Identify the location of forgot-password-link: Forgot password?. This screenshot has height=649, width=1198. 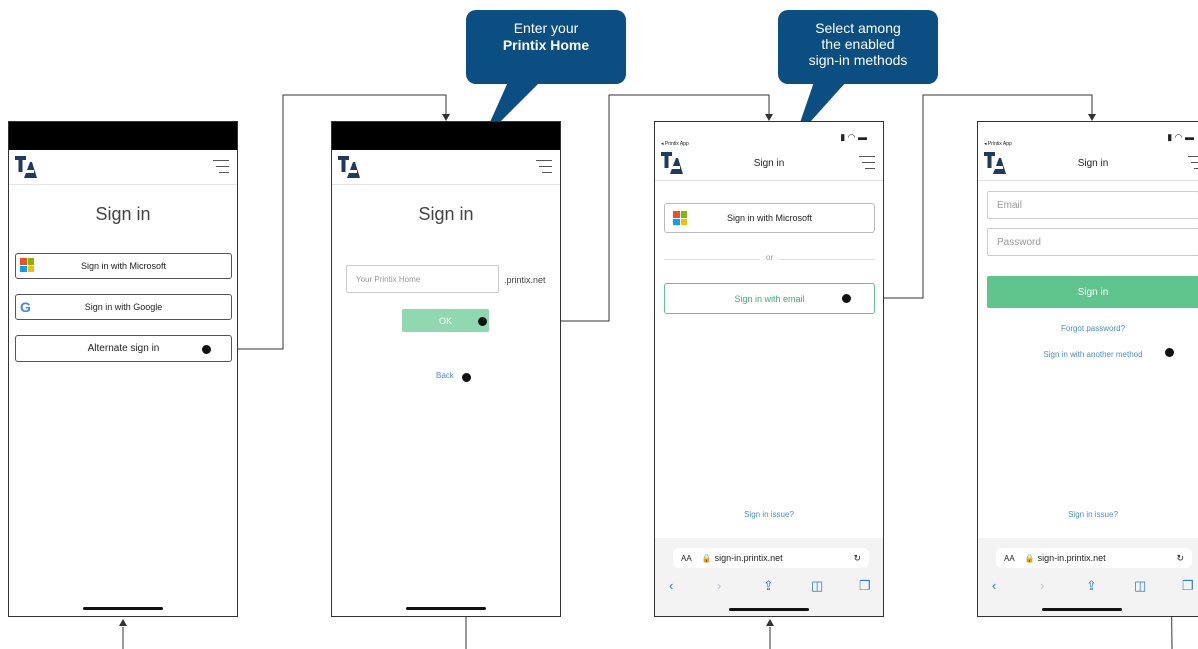
(1088, 328).